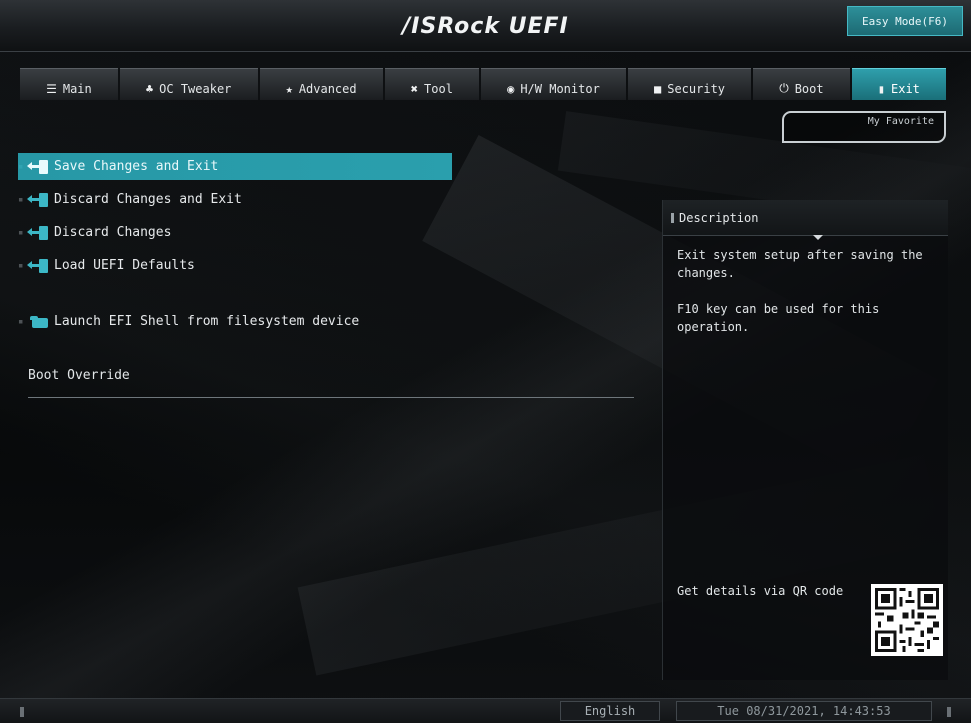  What do you see at coordinates (438, 89) in the screenshot?
I see `tab-label: Tool` at bounding box center [438, 89].